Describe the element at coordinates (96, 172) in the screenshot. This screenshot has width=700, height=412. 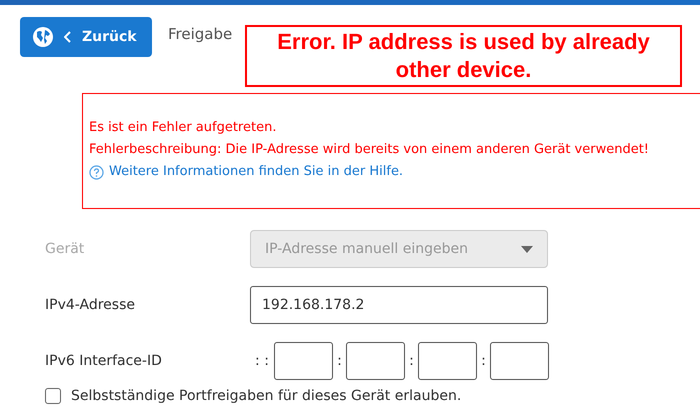
I see `help-icon` at that location.